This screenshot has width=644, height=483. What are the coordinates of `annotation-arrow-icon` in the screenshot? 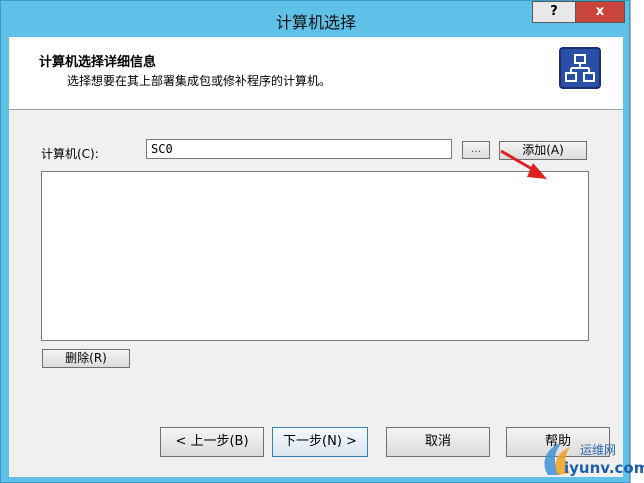 It's located at (523, 164).